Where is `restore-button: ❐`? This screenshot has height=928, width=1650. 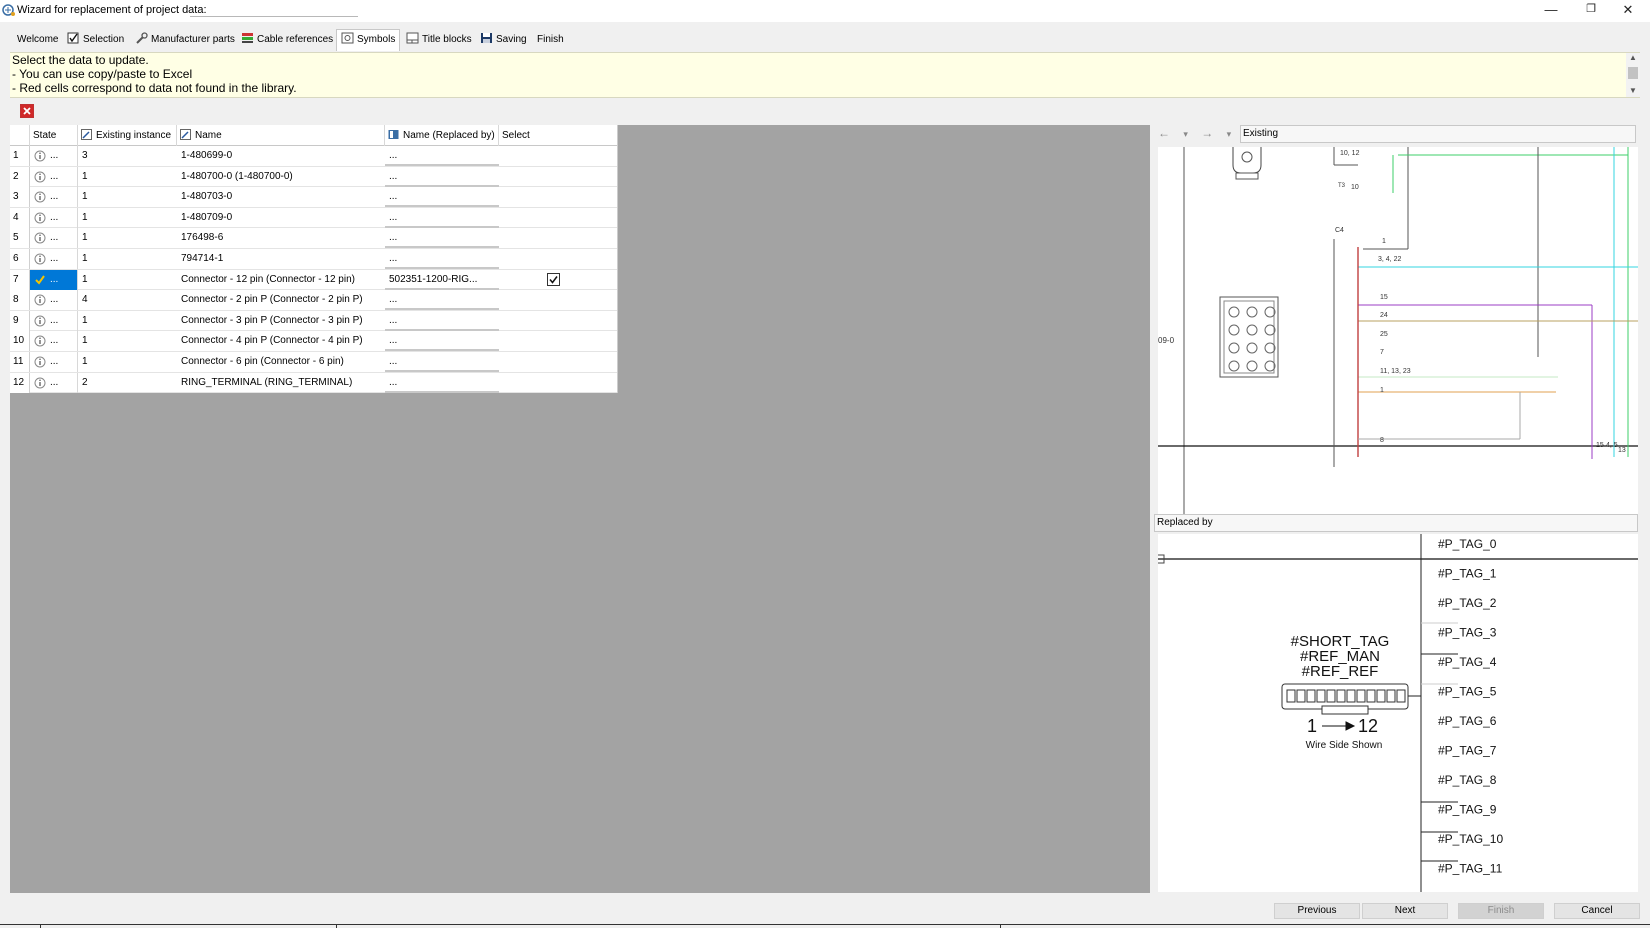 restore-button: ❐ is located at coordinates (1591, 10).